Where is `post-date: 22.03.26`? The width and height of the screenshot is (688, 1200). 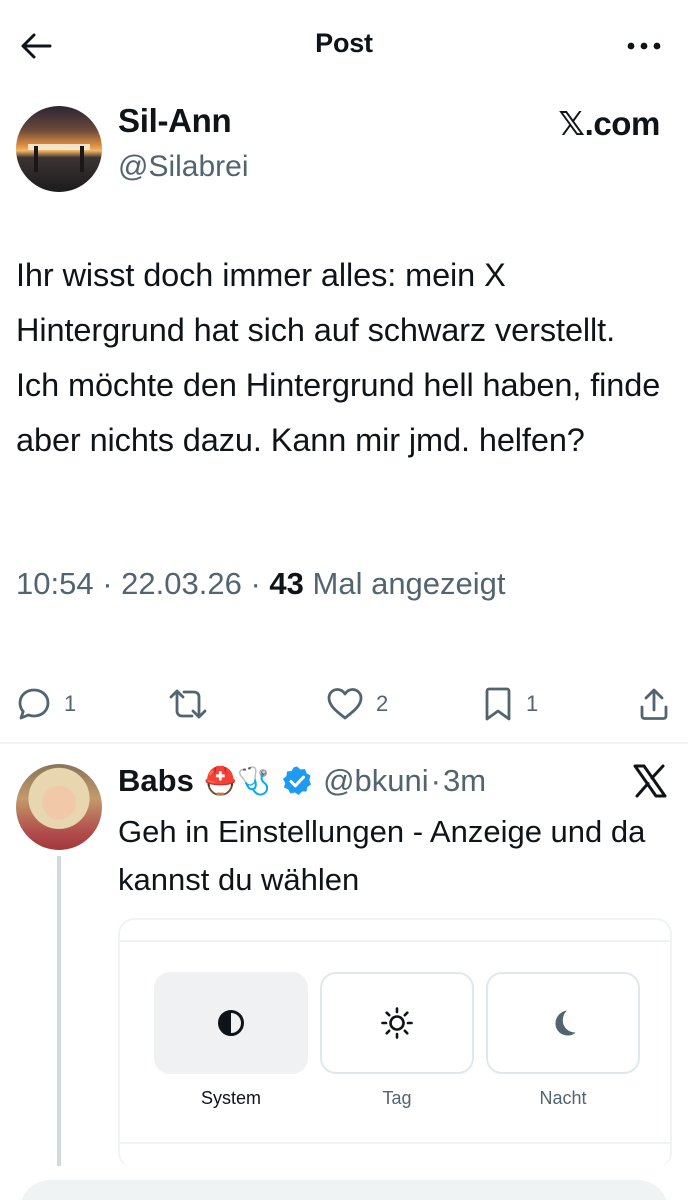 post-date: 22.03.26 is located at coordinates (181, 583).